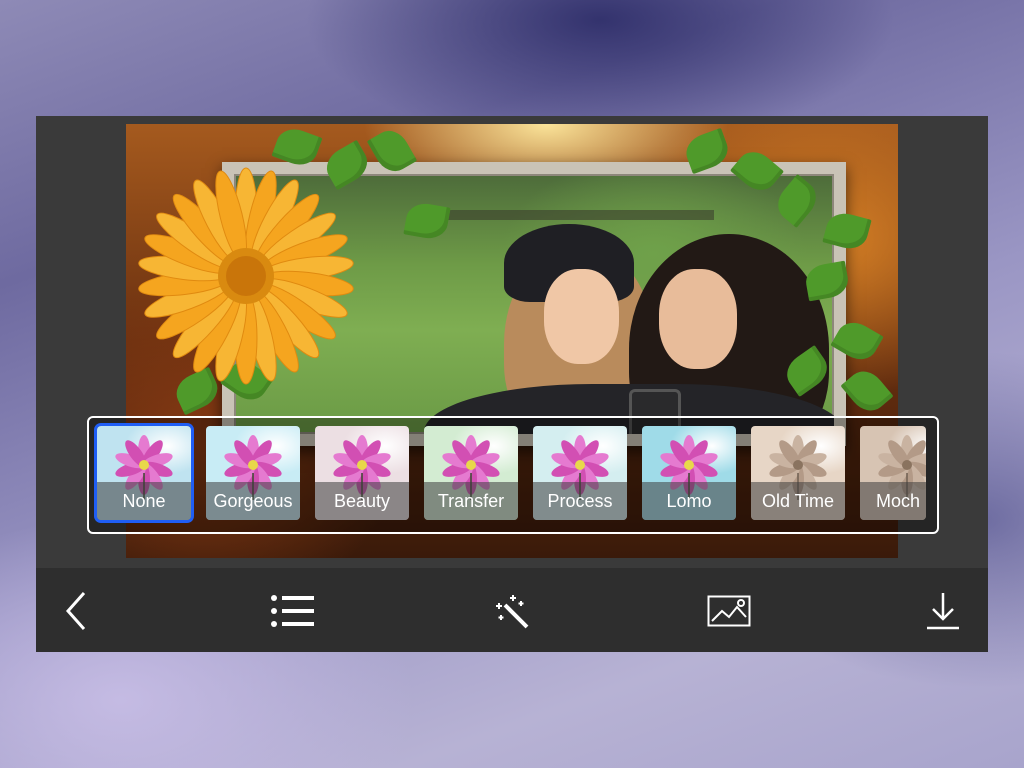 The width and height of the screenshot is (1024, 768). What do you see at coordinates (698, 319) in the screenshot?
I see `person-right-face` at bounding box center [698, 319].